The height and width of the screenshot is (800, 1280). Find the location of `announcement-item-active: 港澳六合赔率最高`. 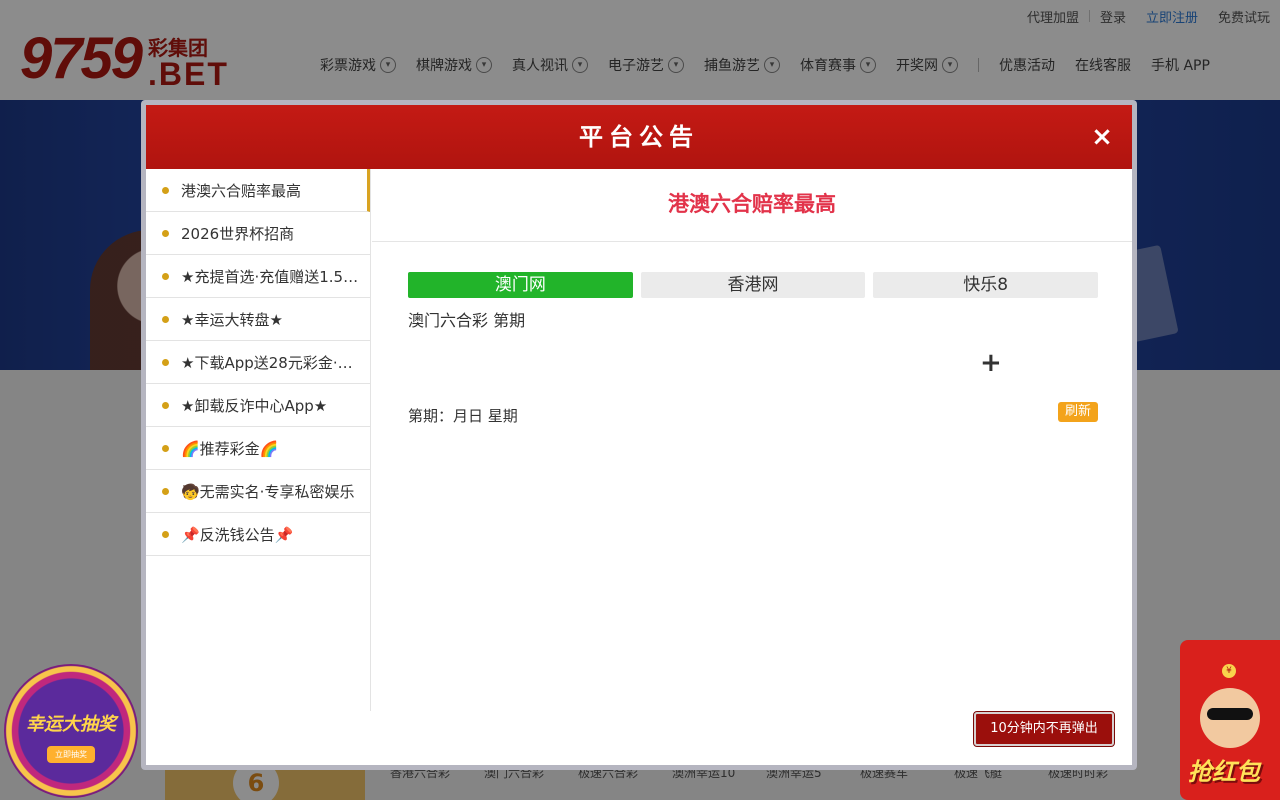

announcement-item-active: 港澳六合赔率最高 is located at coordinates (258, 190).